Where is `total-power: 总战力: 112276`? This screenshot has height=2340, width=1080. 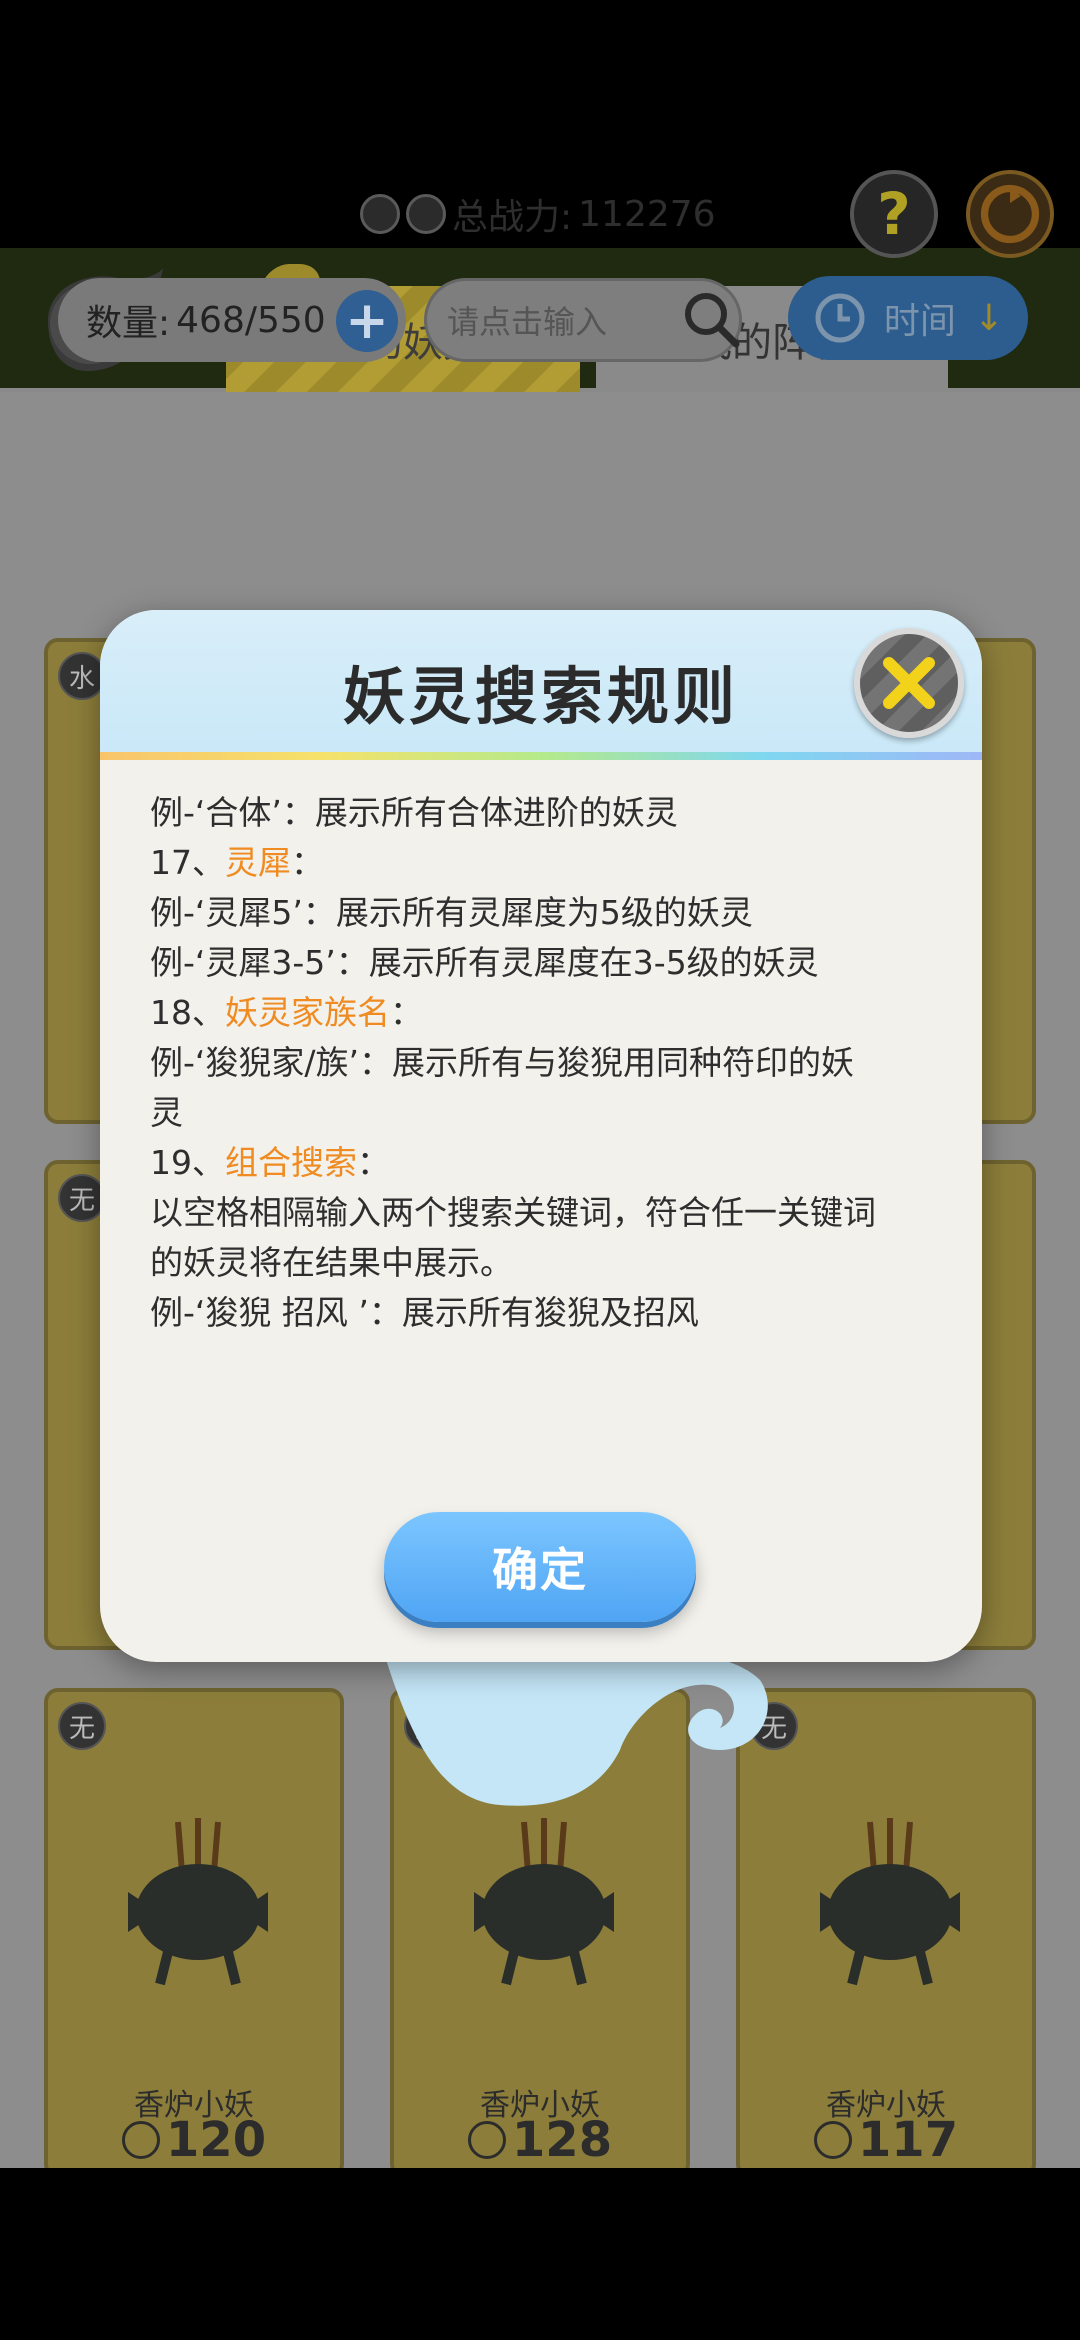
total-power: 总战力: 112276 is located at coordinates (538, 214).